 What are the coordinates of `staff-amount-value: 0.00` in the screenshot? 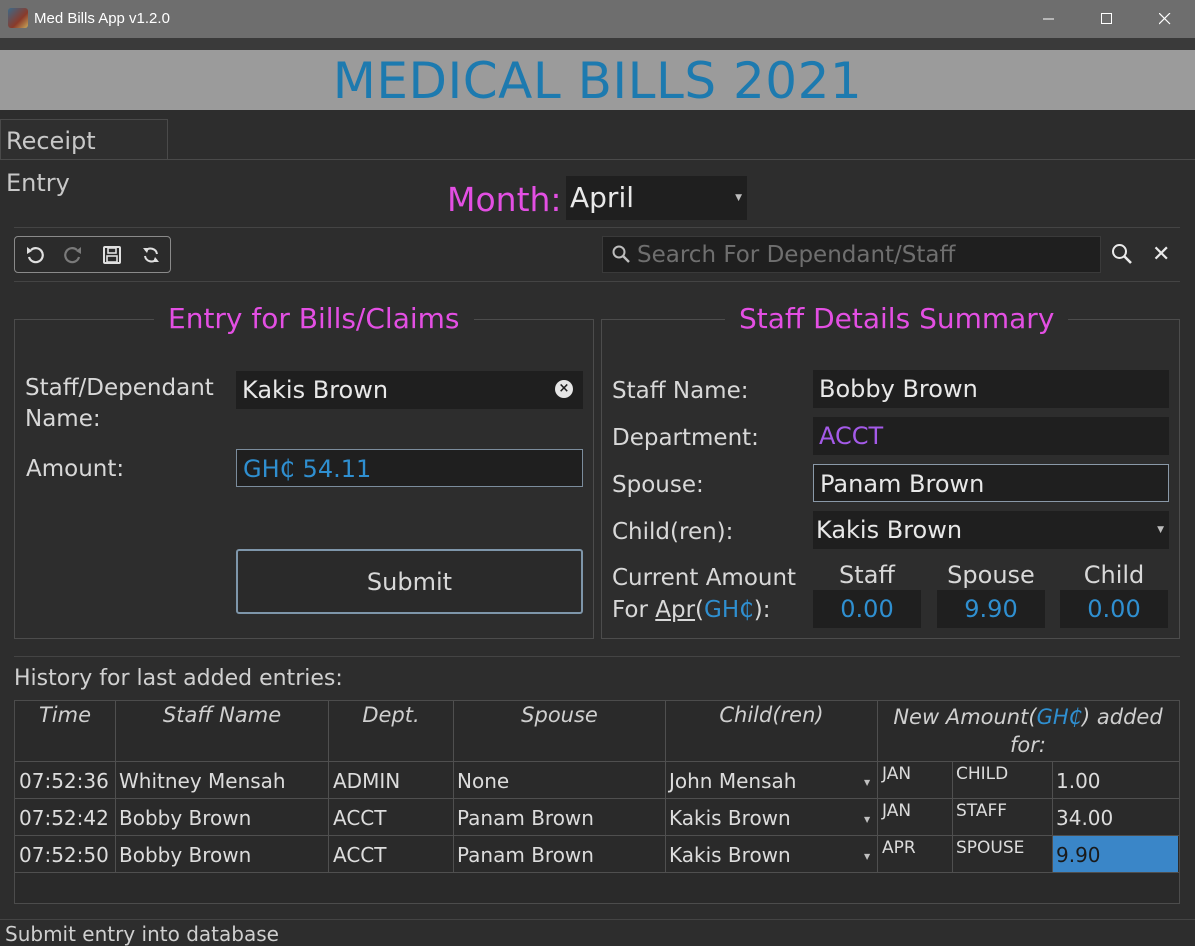 It's located at (867, 609).